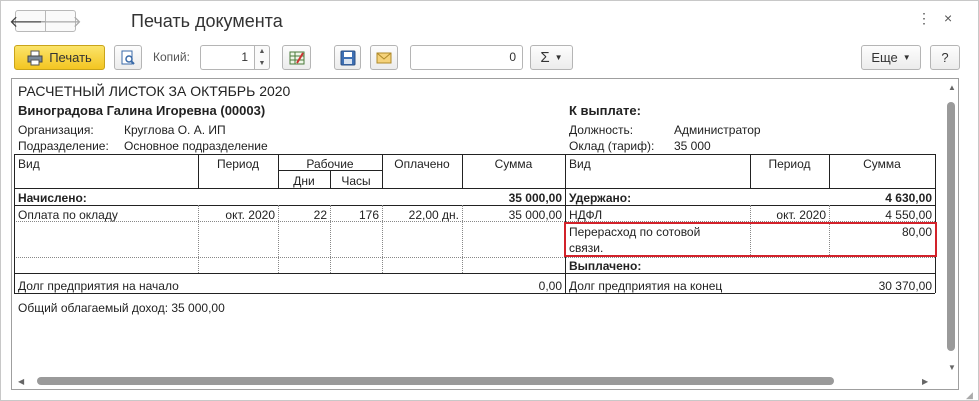 This screenshot has width=979, height=401. What do you see at coordinates (951, 226) in the screenshot?
I see `vertical-scrollbar-thumb` at bounding box center [951, 226].